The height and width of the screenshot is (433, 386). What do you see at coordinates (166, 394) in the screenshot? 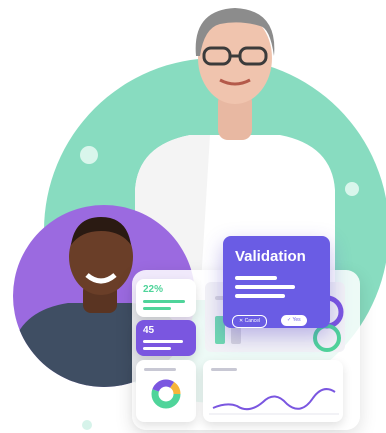
I see `donut-chart-icon` at bounding box center [166, 394].